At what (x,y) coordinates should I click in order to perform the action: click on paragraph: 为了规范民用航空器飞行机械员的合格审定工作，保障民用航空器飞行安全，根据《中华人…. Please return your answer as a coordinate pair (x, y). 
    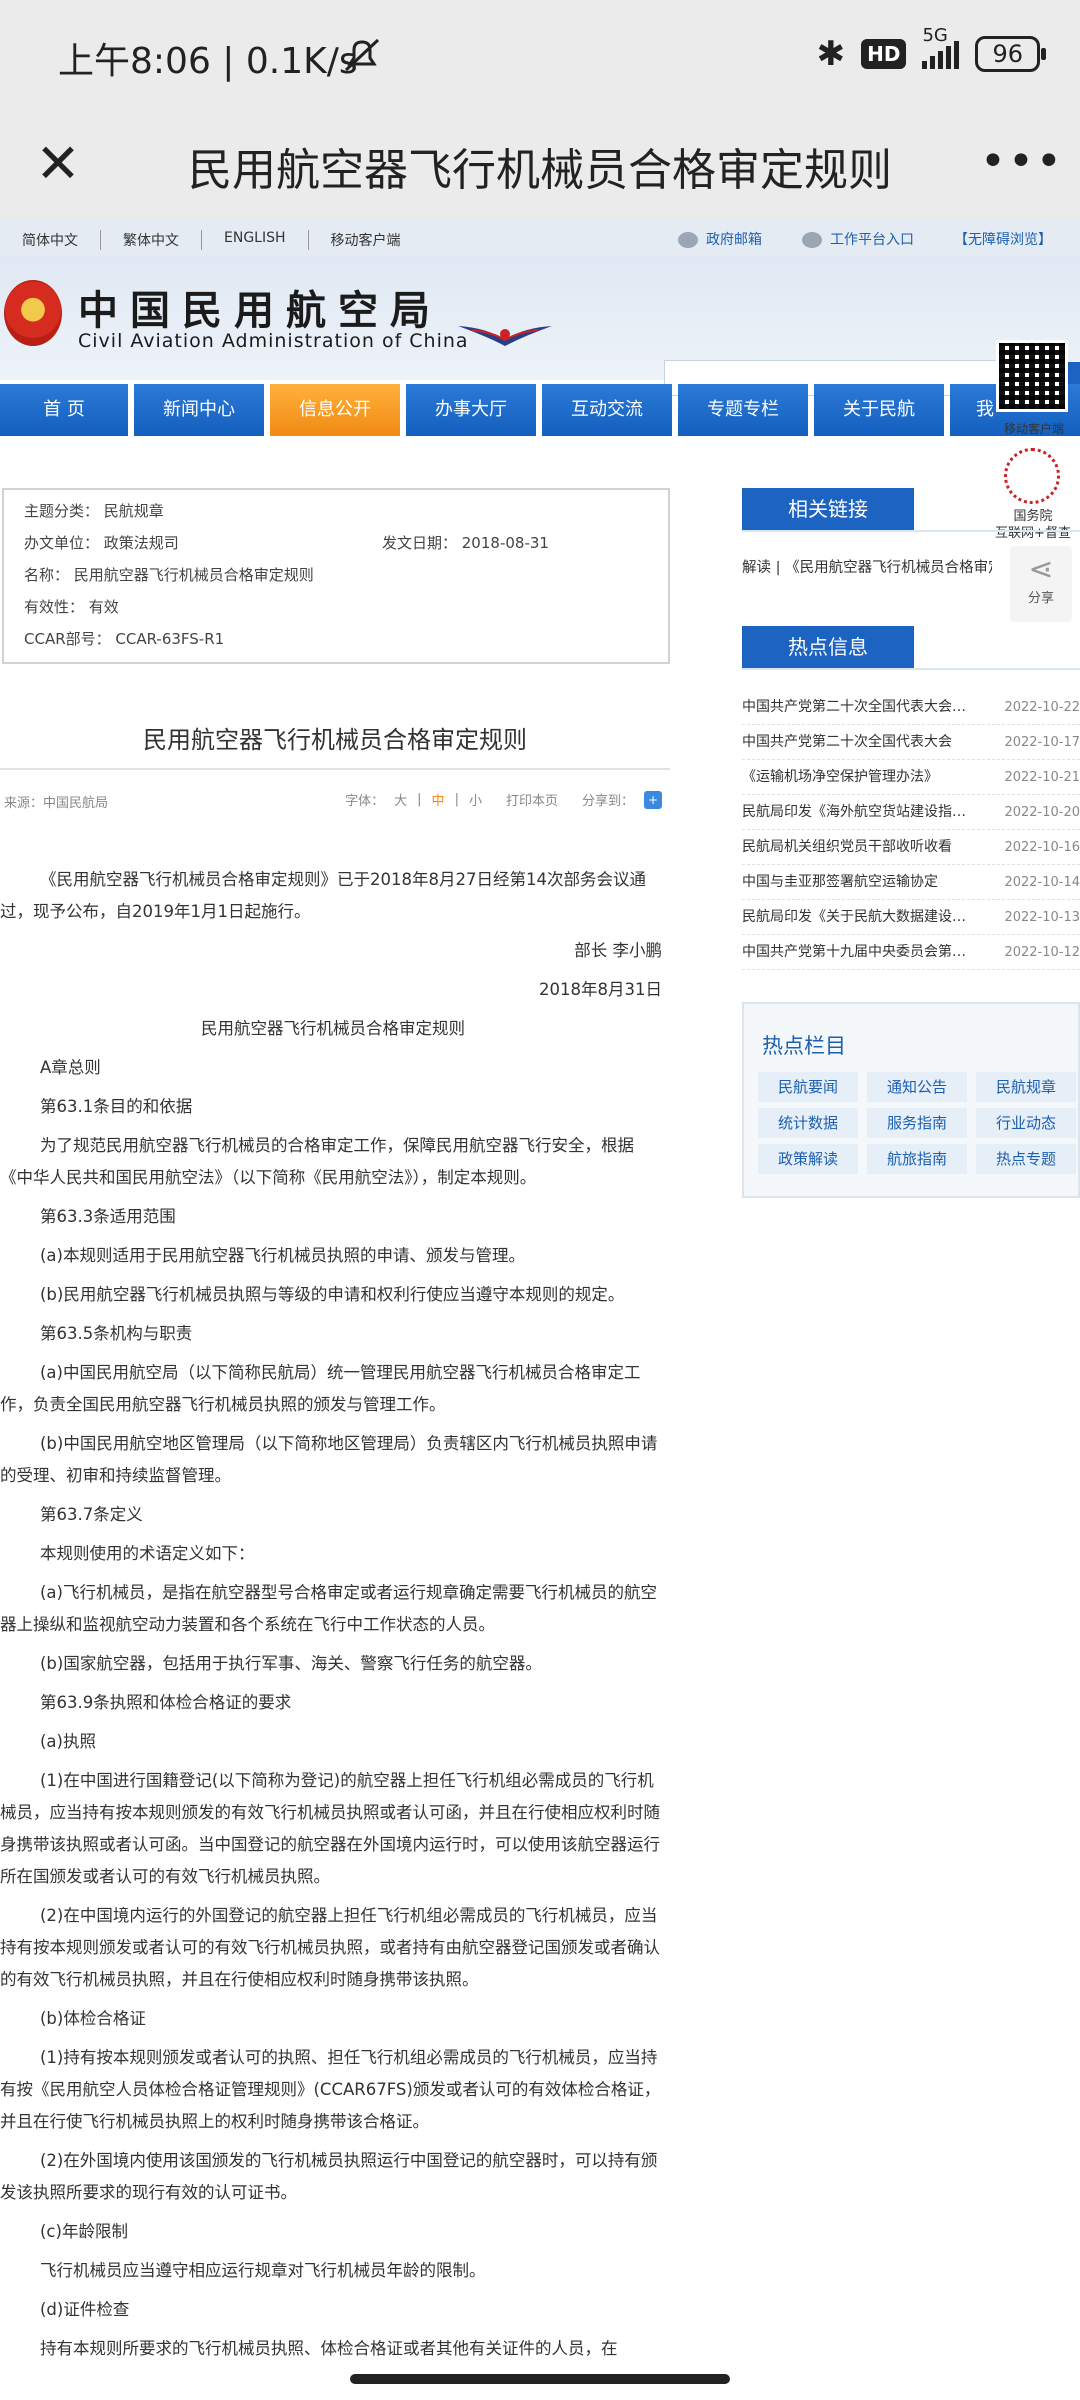
    Looking at the image, I should click on (317, 1161).